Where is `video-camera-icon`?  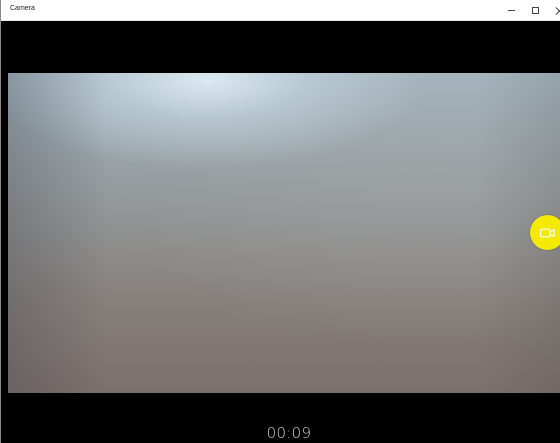 video-camera-icon is located at coordinates (547, 233).